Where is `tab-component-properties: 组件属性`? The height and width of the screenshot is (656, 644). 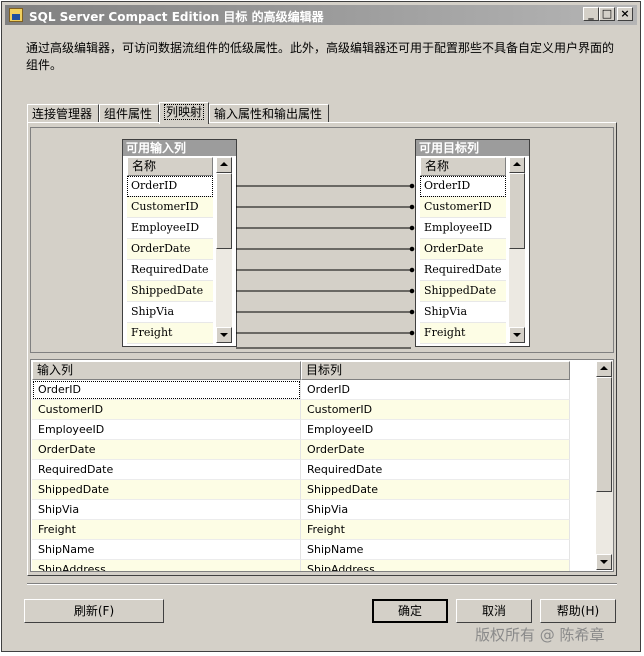
tab-component-properties: 组件属性 is located at coordinates (129, 113).